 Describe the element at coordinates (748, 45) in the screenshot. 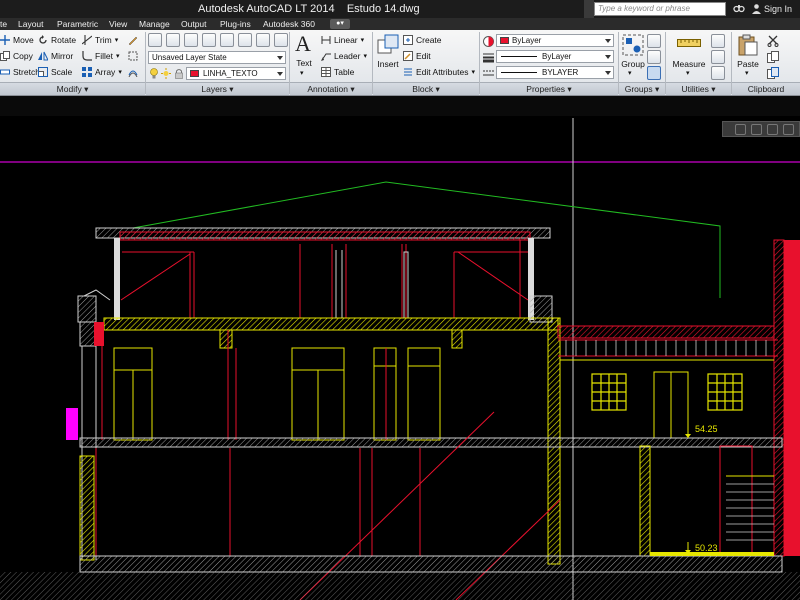

I see `paste-icon` at that location.